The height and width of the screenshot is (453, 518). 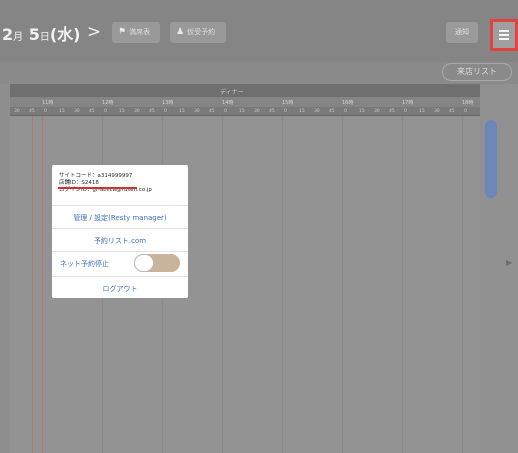 I want to click on hour-label: 11時, so click(x=48, y=103).